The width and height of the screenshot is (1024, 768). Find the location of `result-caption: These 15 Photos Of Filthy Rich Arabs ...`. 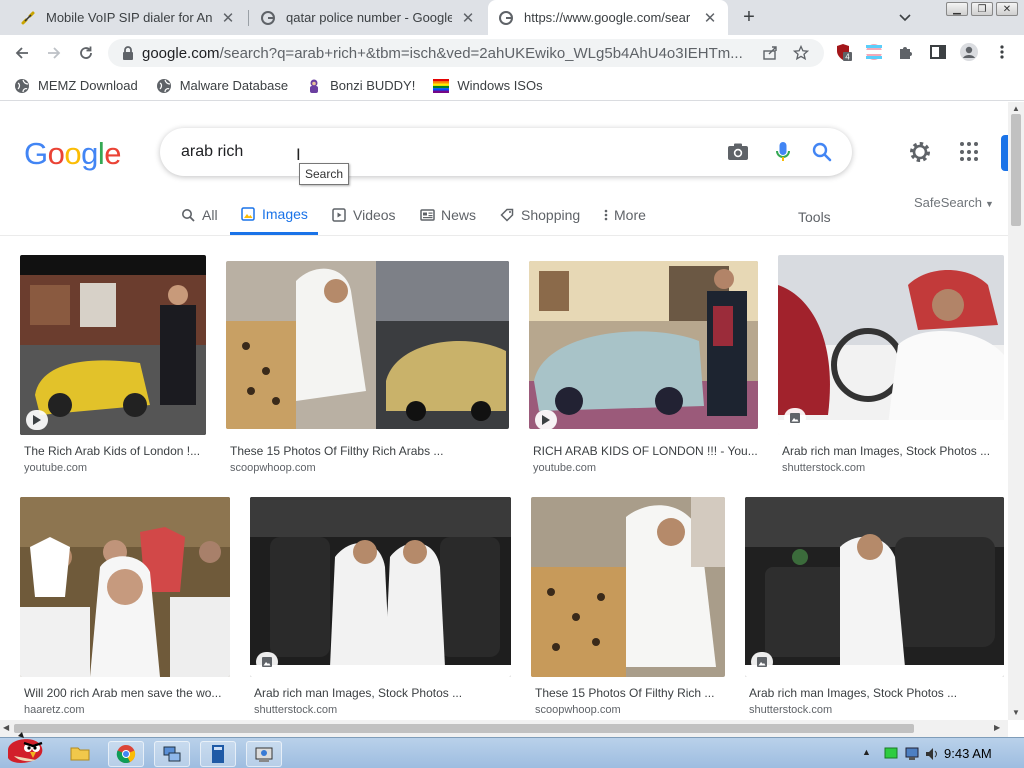

result-caption: These 15 Photos Of Filthy Rich Arabs ... is located at coordinates (371, 451).